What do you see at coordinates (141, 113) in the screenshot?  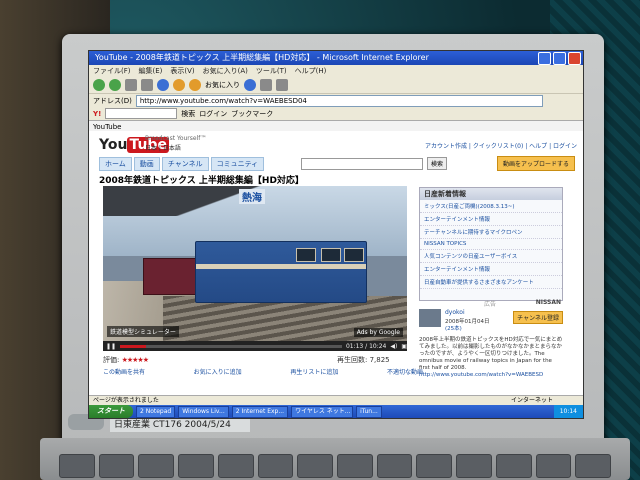 I see `toolbar-search-input` at bounding box center [141, 113].